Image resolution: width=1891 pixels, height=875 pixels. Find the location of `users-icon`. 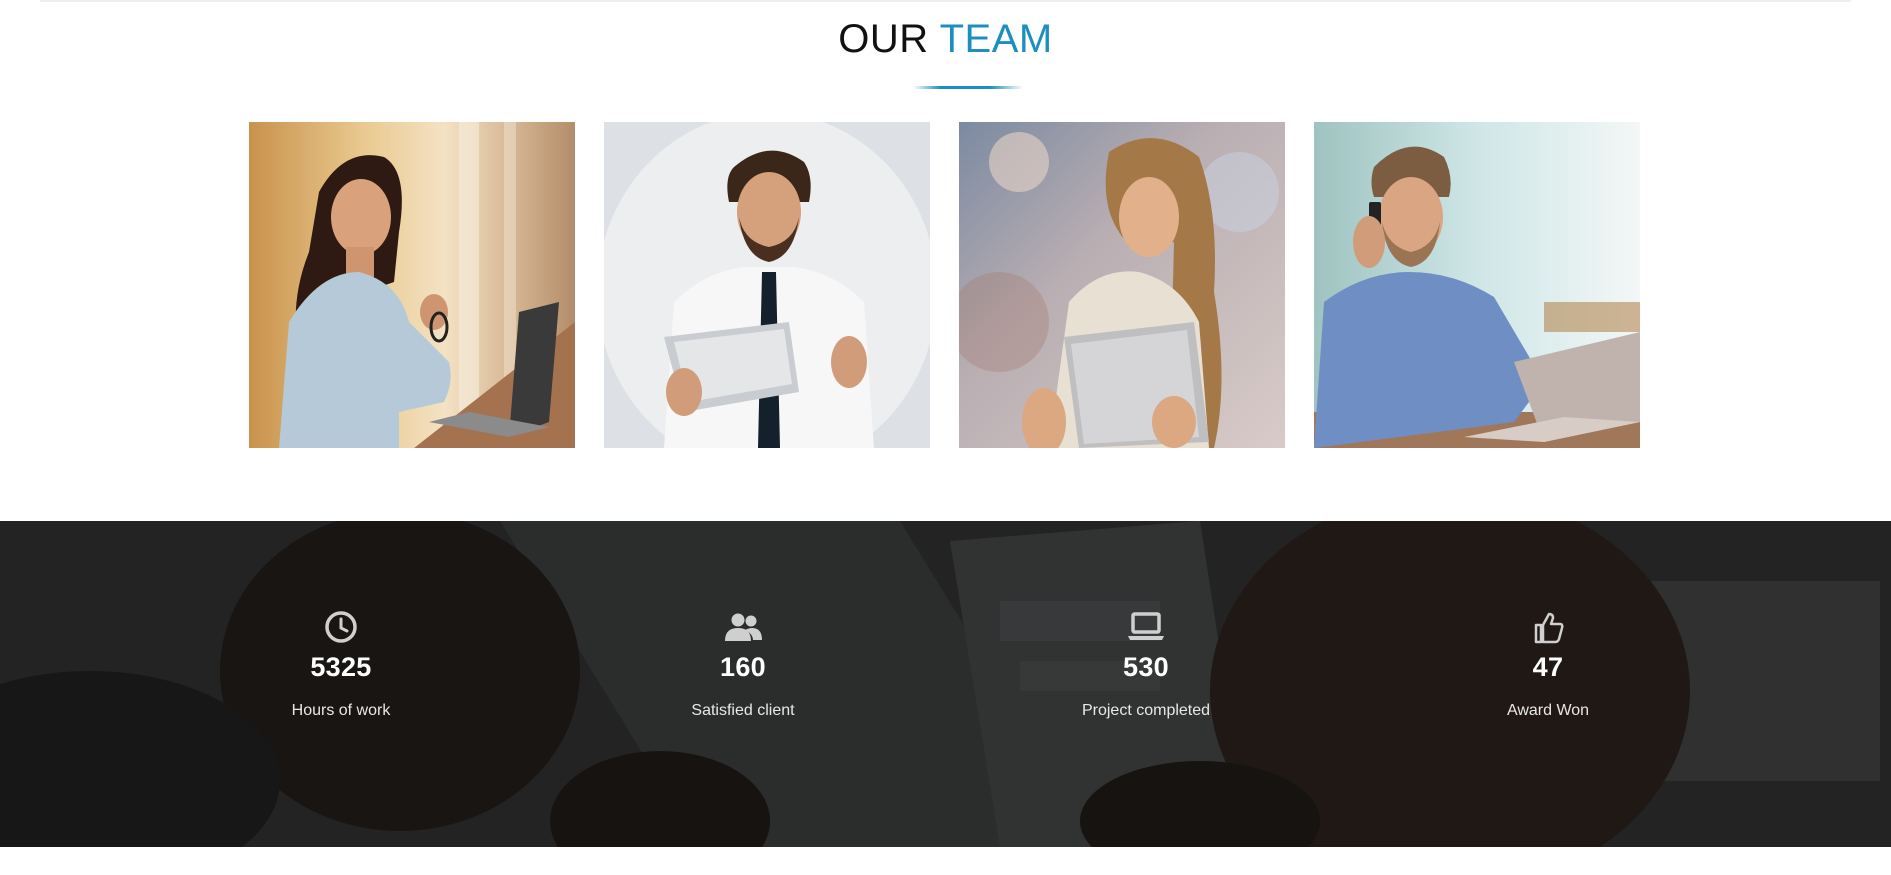

users-icon is located at coordinates (743, 627).